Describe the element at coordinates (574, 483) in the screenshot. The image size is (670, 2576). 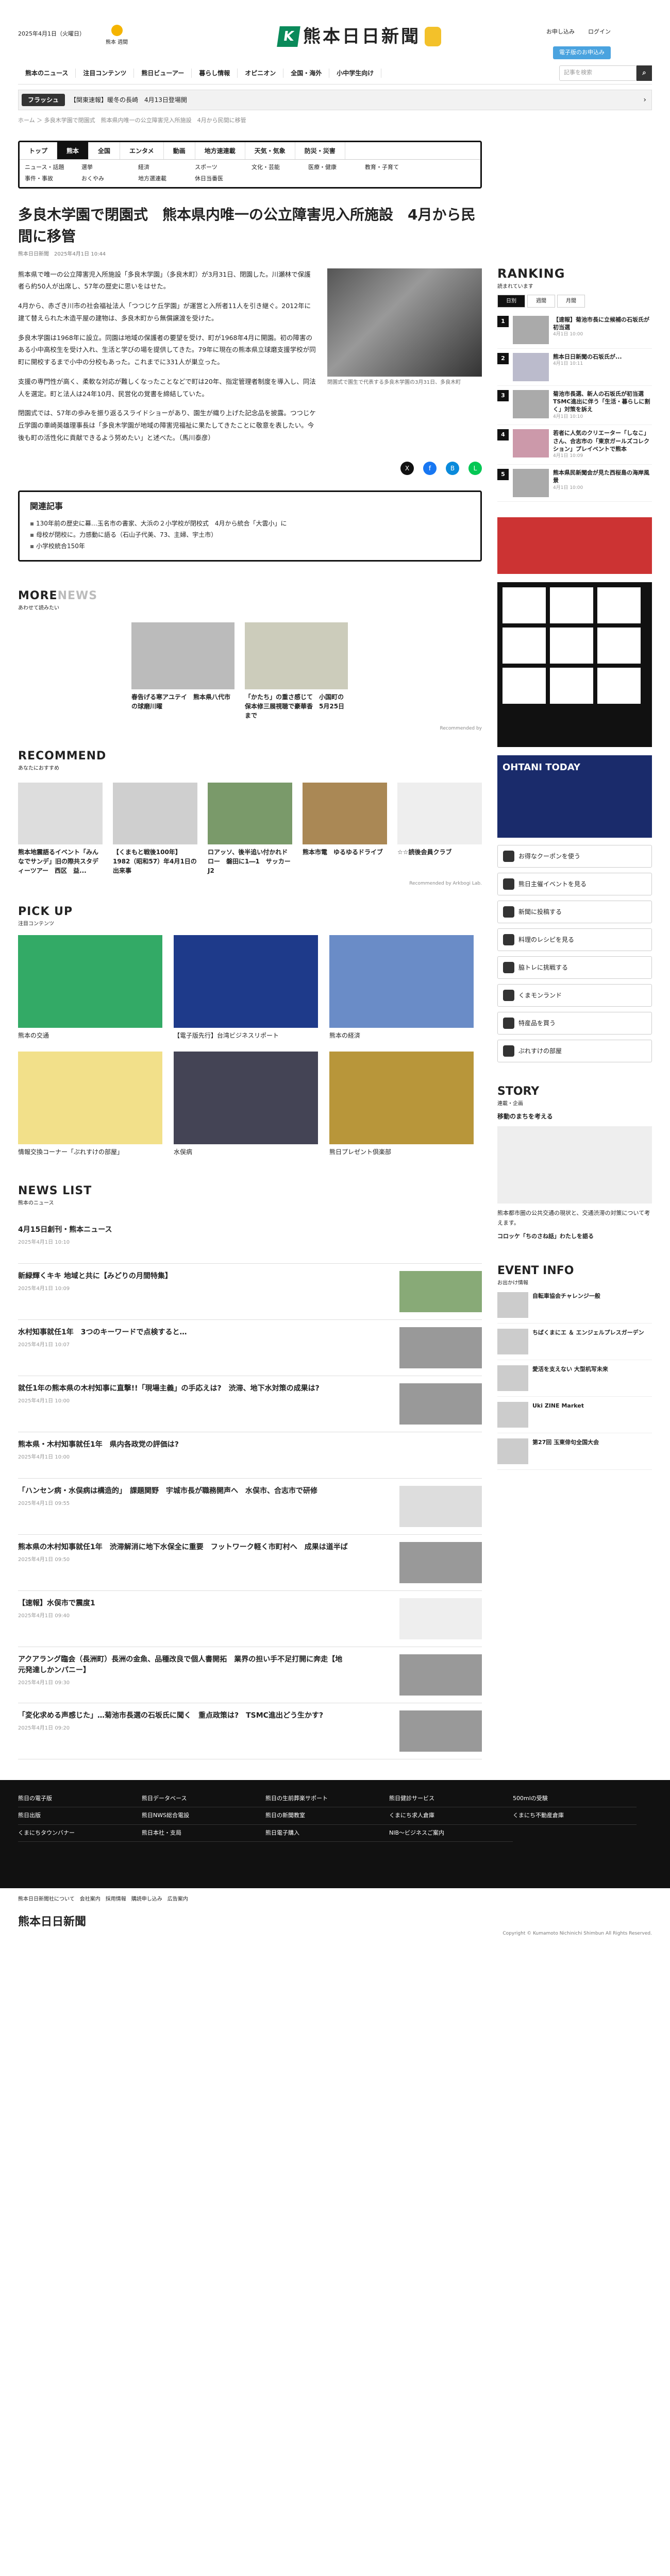
I see `ranking-item: 5 熊本県民新聞会が見た西桜島の海岸風景 4月1日 10:00` at that location.